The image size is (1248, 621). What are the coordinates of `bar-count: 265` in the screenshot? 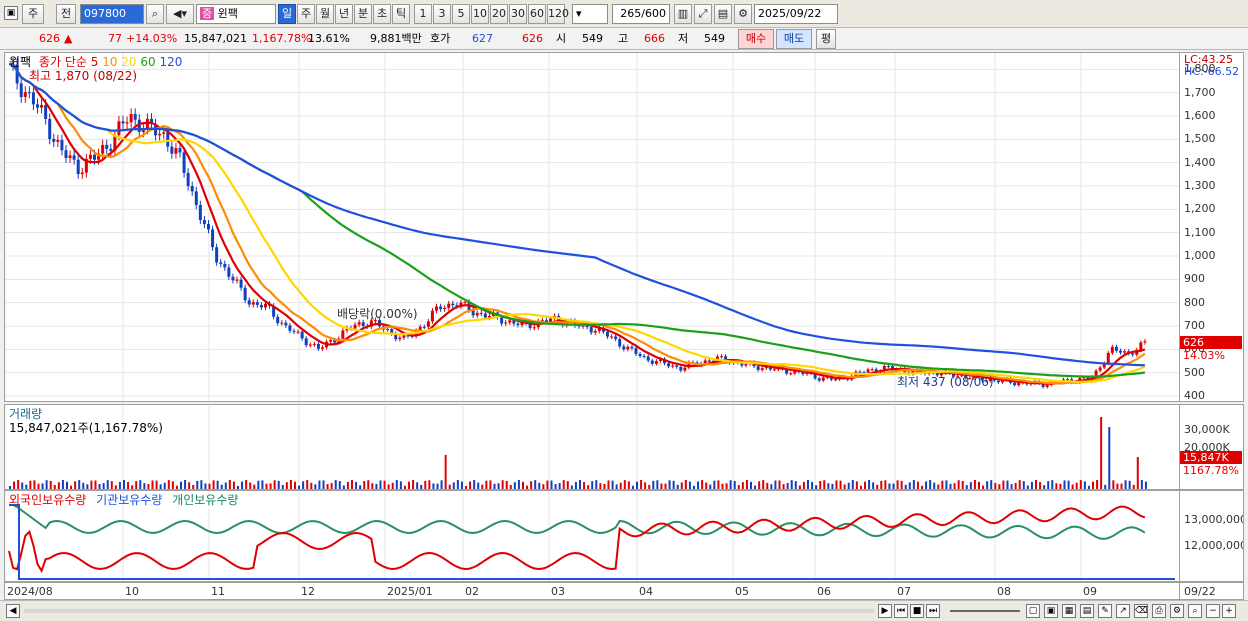 It's located at (631, 13).